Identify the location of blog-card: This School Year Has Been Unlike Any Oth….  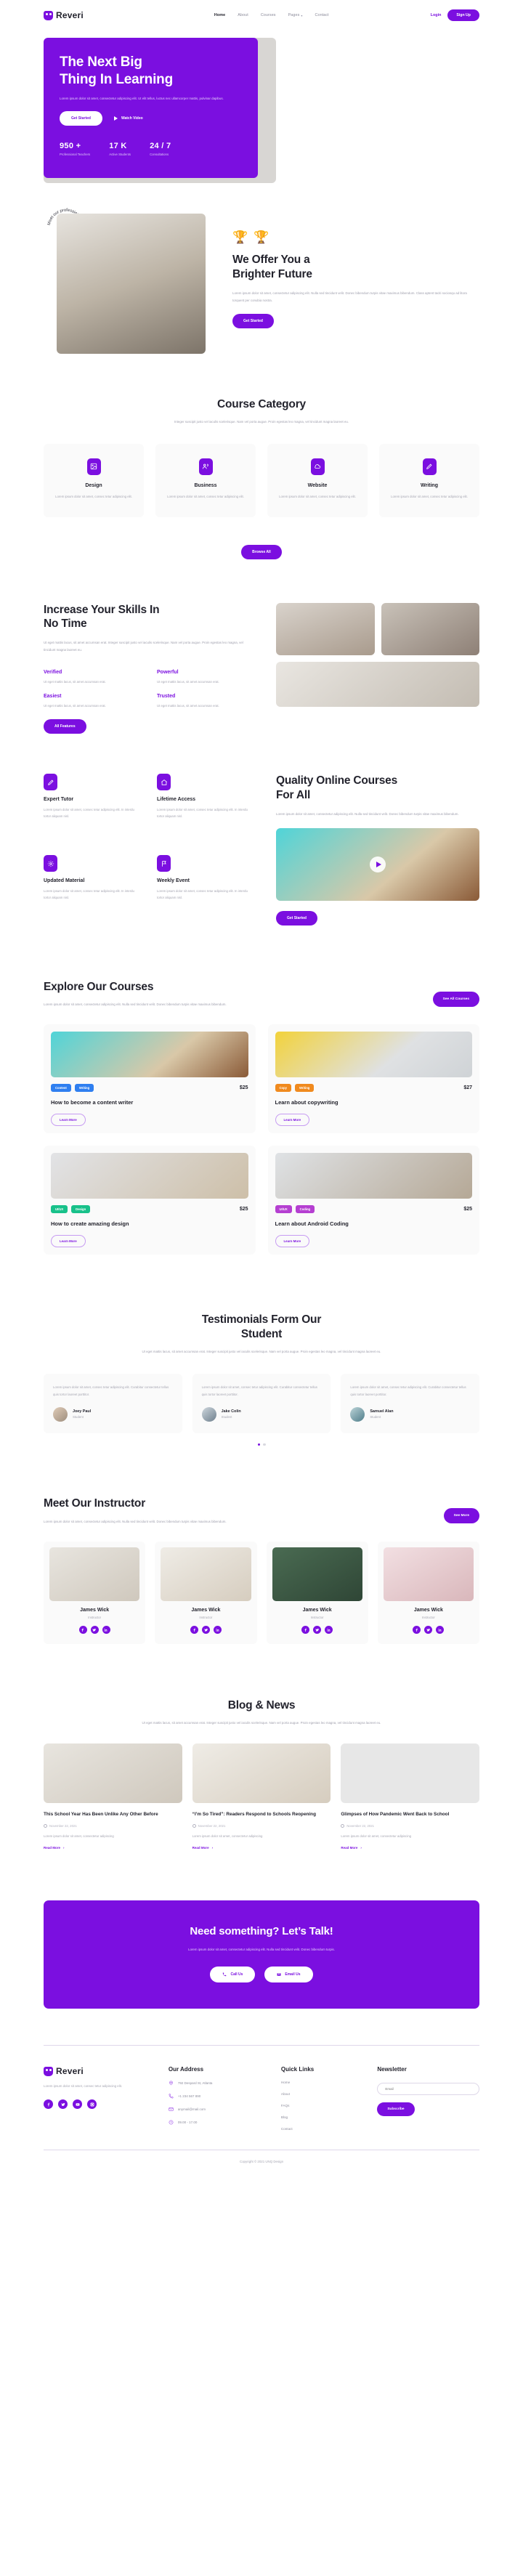
(113, 1796).